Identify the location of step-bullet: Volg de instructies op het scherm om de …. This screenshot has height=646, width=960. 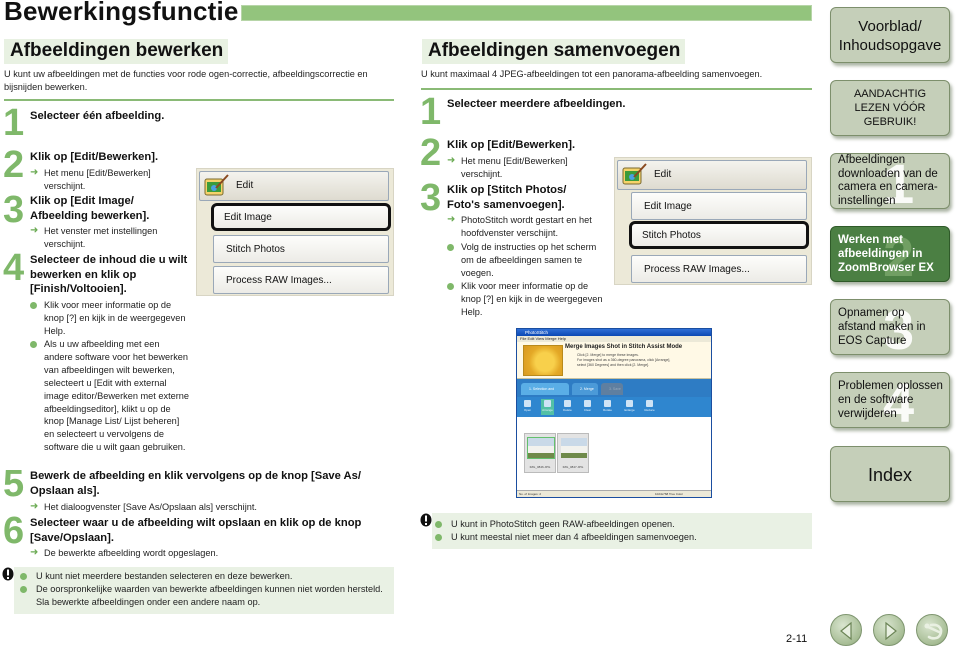
(527, 260).